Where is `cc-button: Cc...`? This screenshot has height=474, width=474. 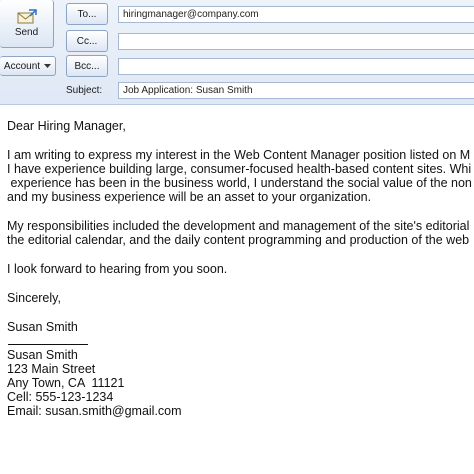 cc-button: Cc... is located at coordinates (87, 41).